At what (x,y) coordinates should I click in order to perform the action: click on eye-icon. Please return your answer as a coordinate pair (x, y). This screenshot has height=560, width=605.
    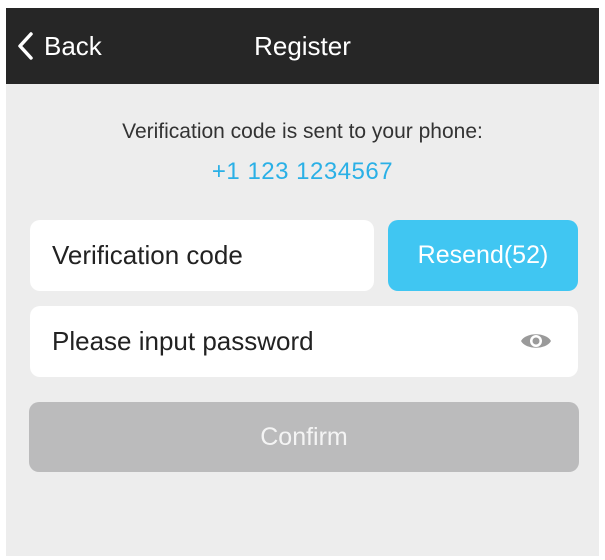
    Looking at the image, I should click on (536, 341).